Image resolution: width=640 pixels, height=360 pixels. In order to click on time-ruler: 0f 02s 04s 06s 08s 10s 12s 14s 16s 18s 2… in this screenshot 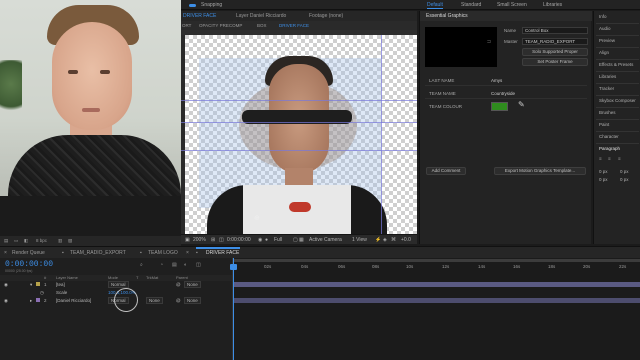, I will do `click(436, 267)`.